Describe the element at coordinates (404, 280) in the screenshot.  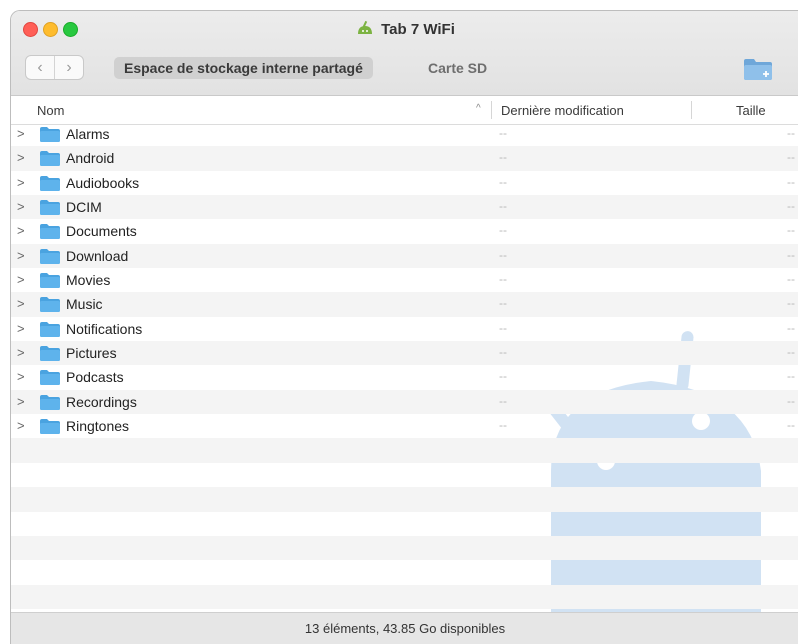
I see `list-item: > Movies -- --` at that location.